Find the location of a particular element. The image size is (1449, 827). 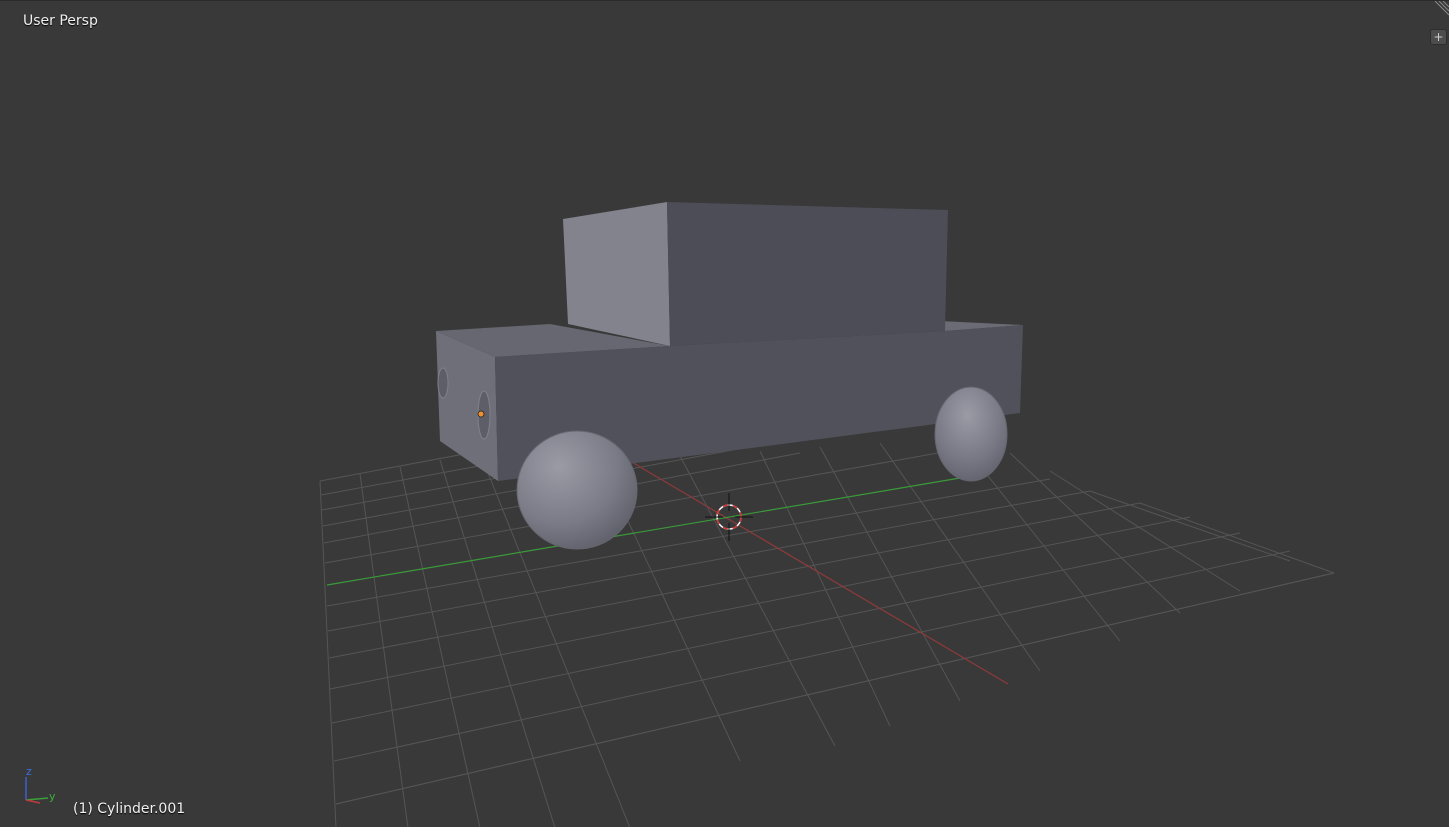

gizmo-y-label: y is located at coordinates (52, 796).